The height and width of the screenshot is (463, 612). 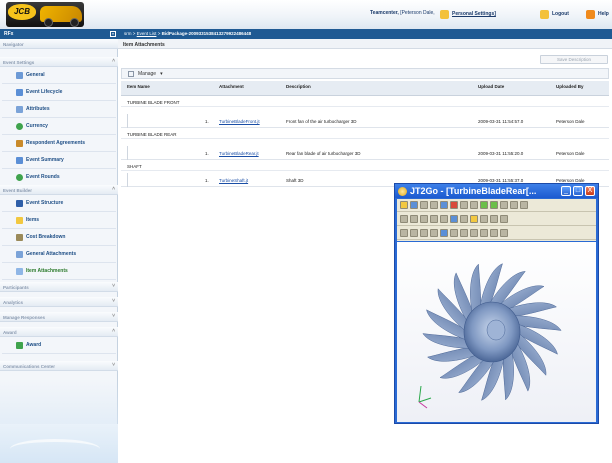 What do you see at coordinates (147, 74) in the screenshot?
I see `manage-menu: Manage` at bounding box center [147, 74].